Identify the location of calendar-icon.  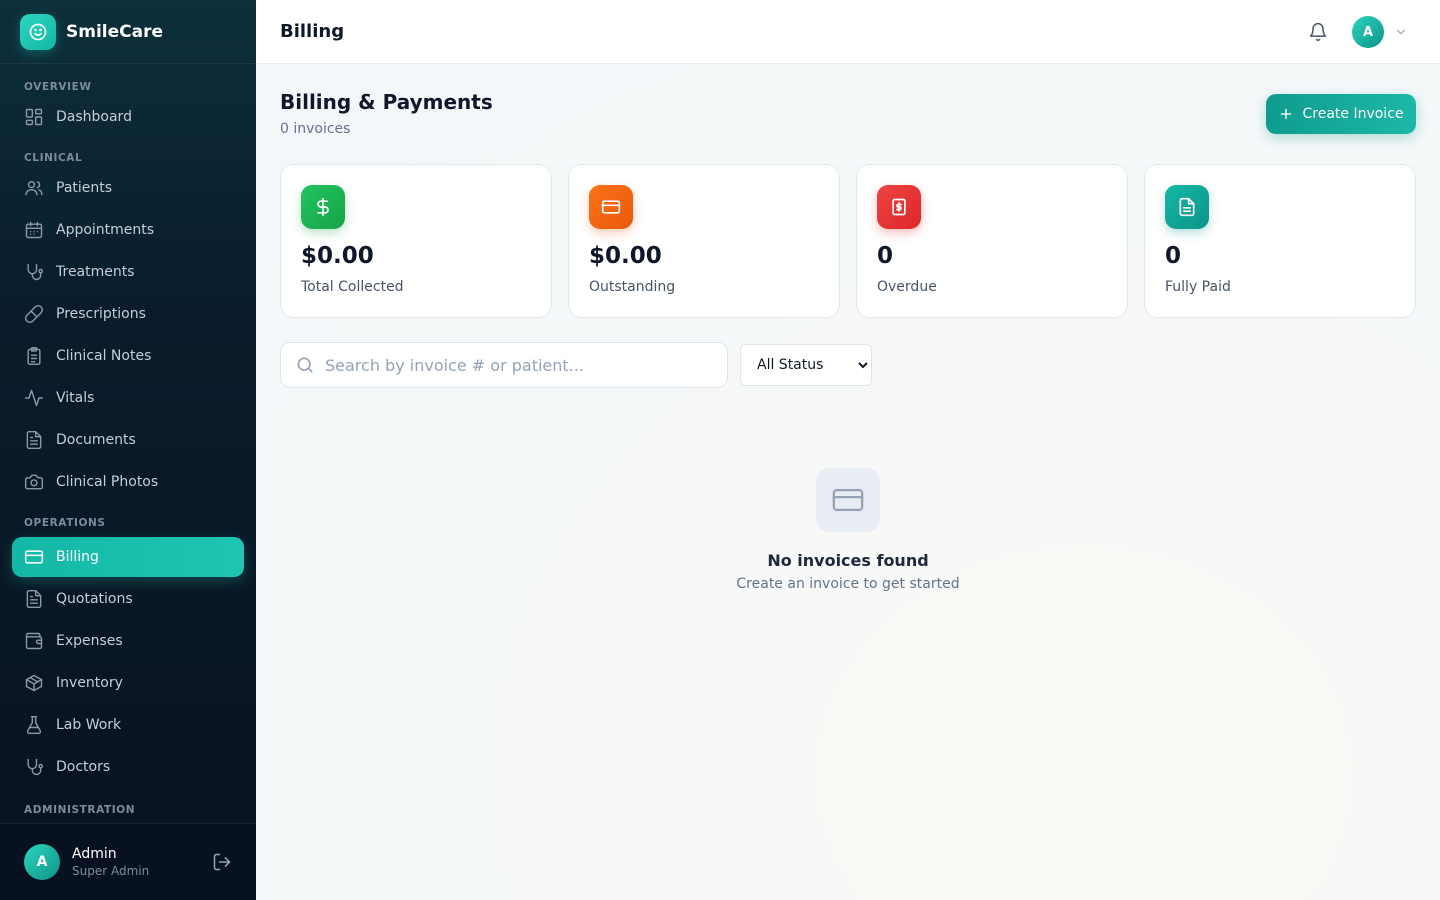
(34, 230).